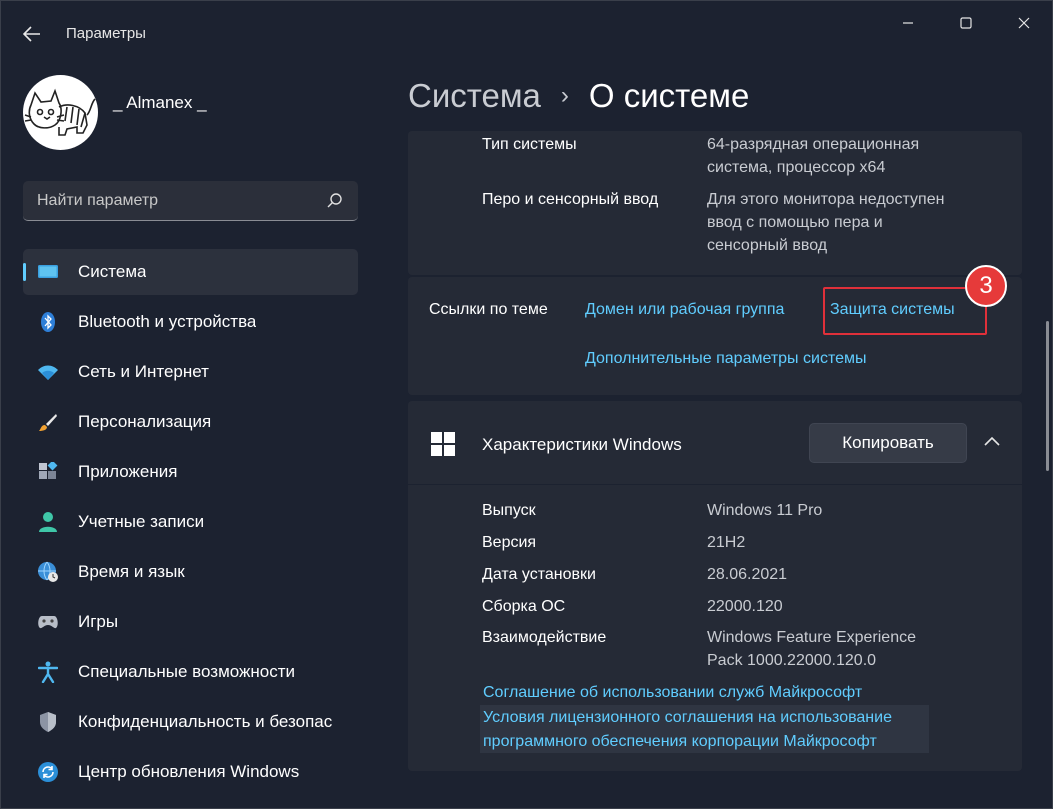  Describe the element at coordinates (669, 95) in the screenshot. I see `page-title: О системе` at that location.